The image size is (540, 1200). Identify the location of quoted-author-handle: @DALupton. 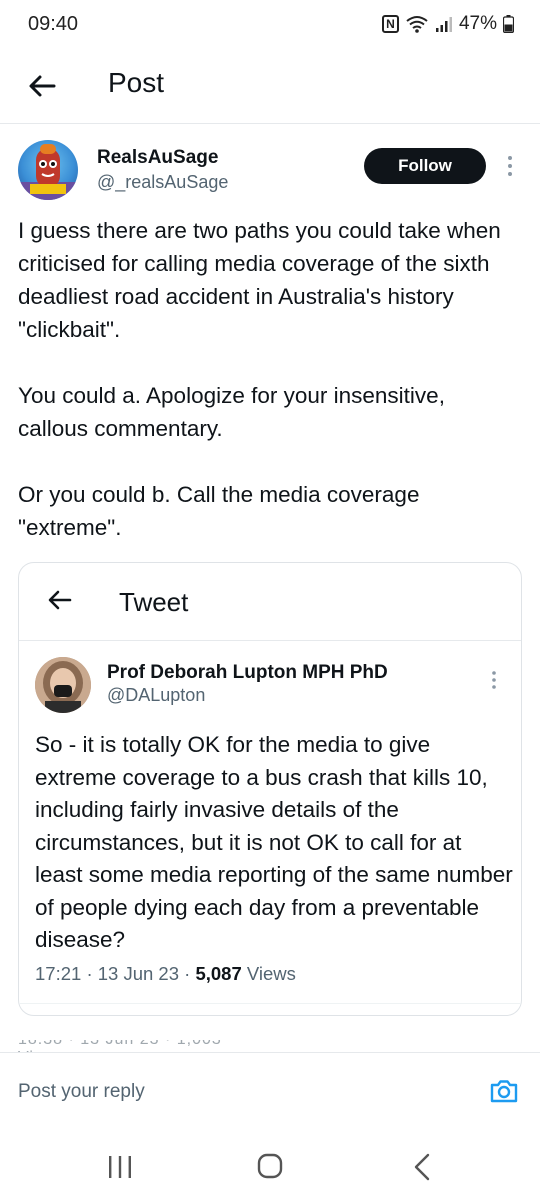
(156, 695).